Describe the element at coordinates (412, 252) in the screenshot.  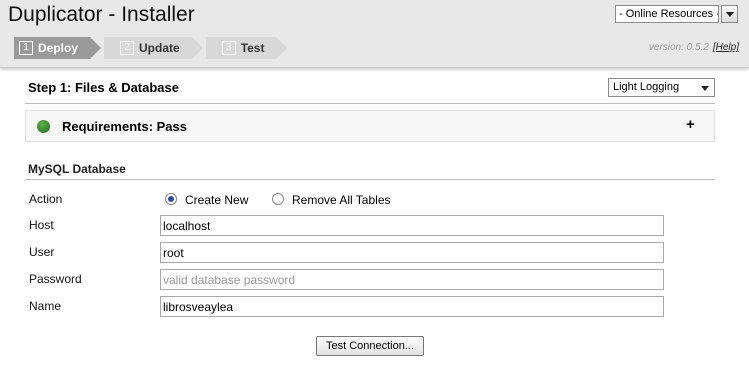
I see `user-input` at that location.